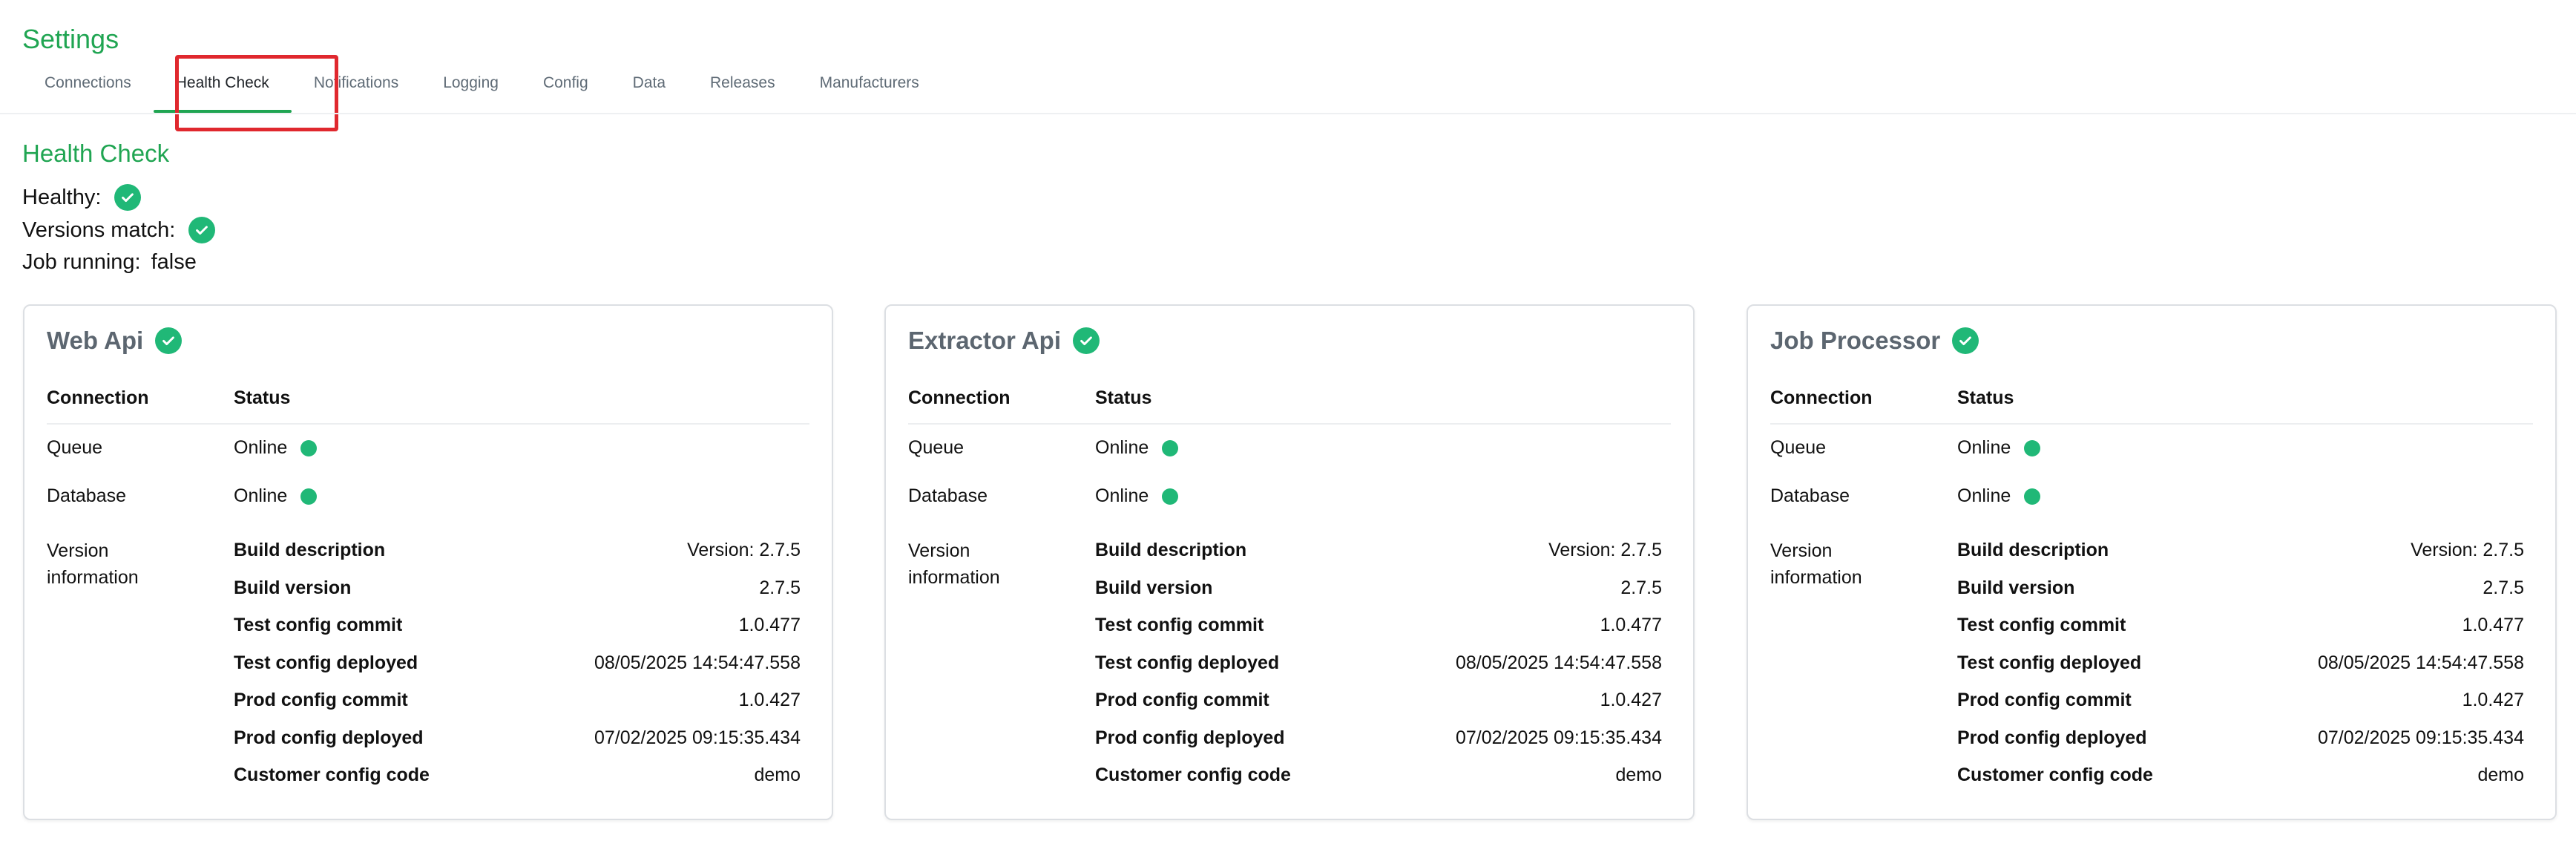  What do you see at coordinates (985, 340) in the screenshot?
I see `service-name: Extractor Api` at bounding box center [985, 340].